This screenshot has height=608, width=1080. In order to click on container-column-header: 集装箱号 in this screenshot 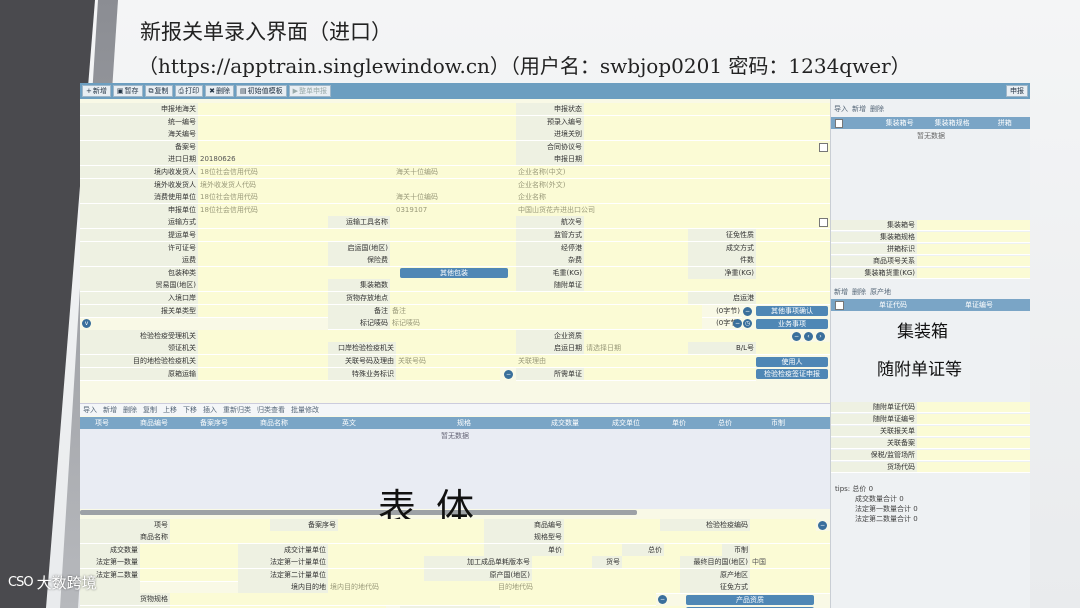, I will do `click(899, 123)`.